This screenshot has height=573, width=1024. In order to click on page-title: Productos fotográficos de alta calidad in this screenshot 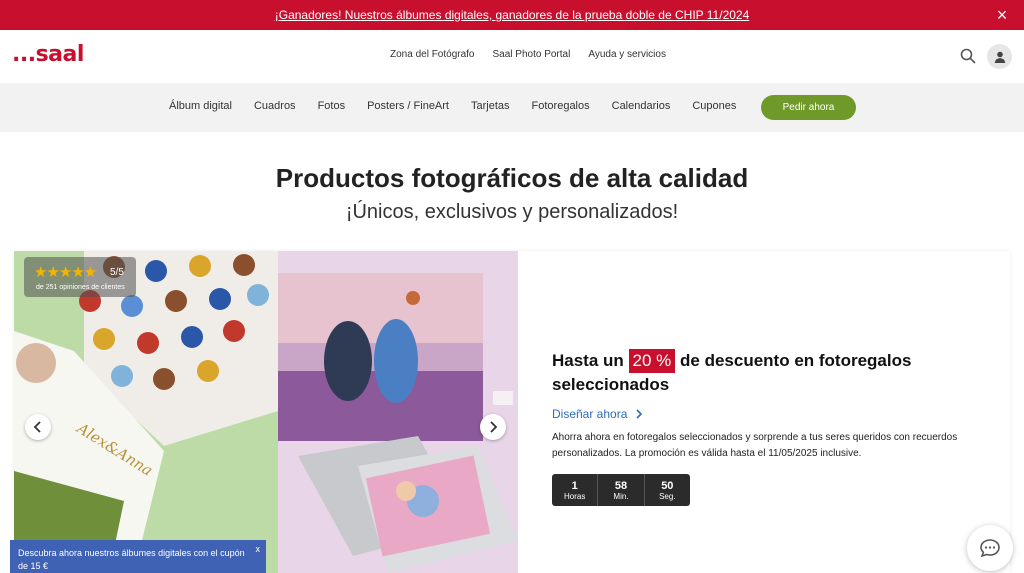, I will do `click(512, 178)`.